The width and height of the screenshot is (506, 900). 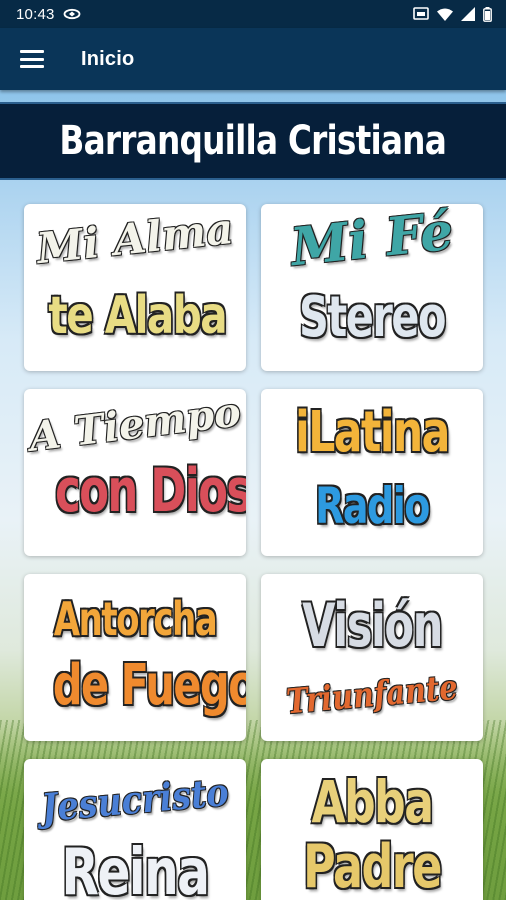 I want to click on station-card-a-tiempo-con-dios: A Tiempo con Dios, so click(x=135, y=472).